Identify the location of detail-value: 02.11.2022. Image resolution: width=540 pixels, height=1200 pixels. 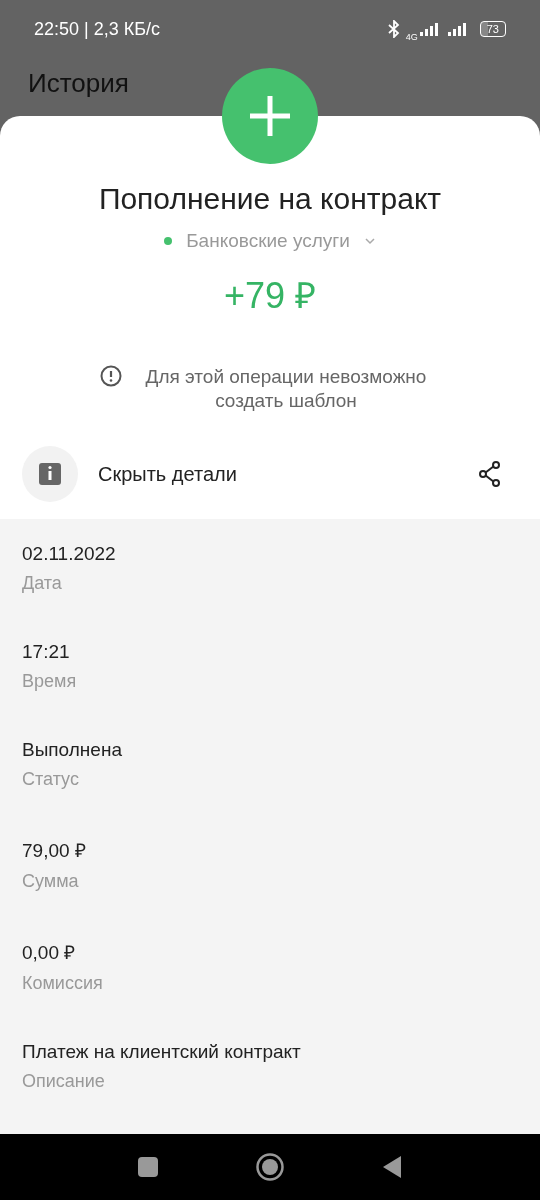
(69, 554).